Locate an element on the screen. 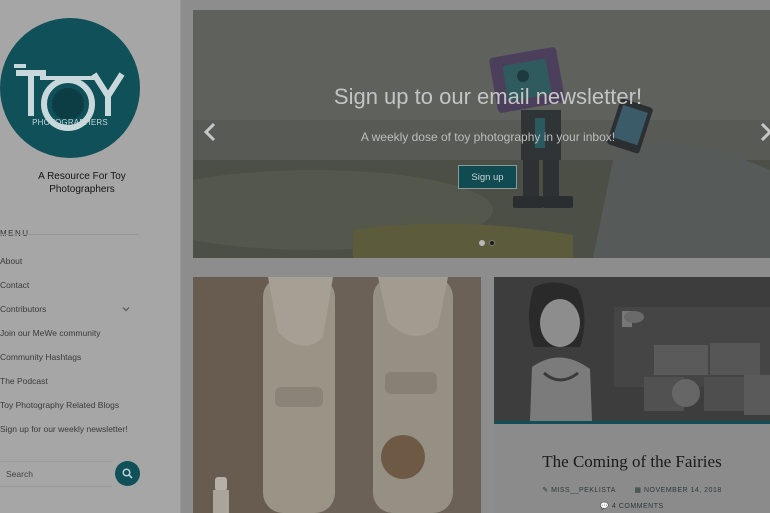  post-author: MISS__PEKLISTA is located at coordinates (583, 490).